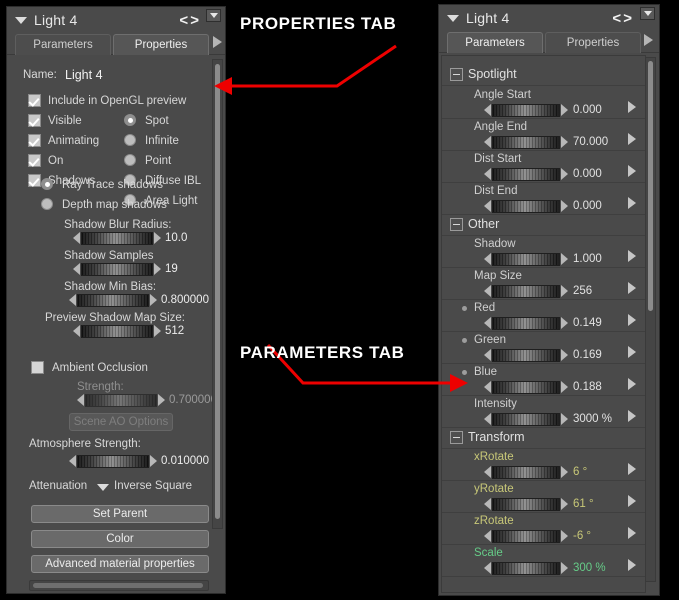 The image size is (679, 600). What do you see at coordinates (622, 18) in the screenshot?
I see `right-panel-nav-arrows: < >` at bounding box center [622, 18].